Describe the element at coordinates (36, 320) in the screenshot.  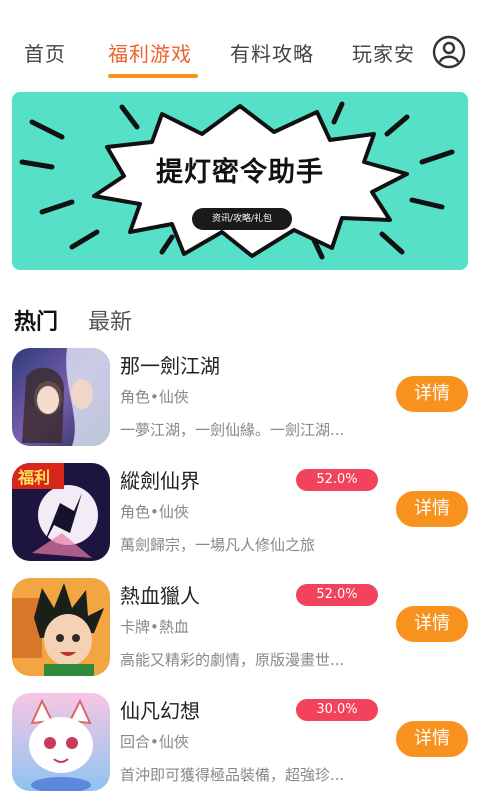
I see `section-tab-hot: 热门` at that location.